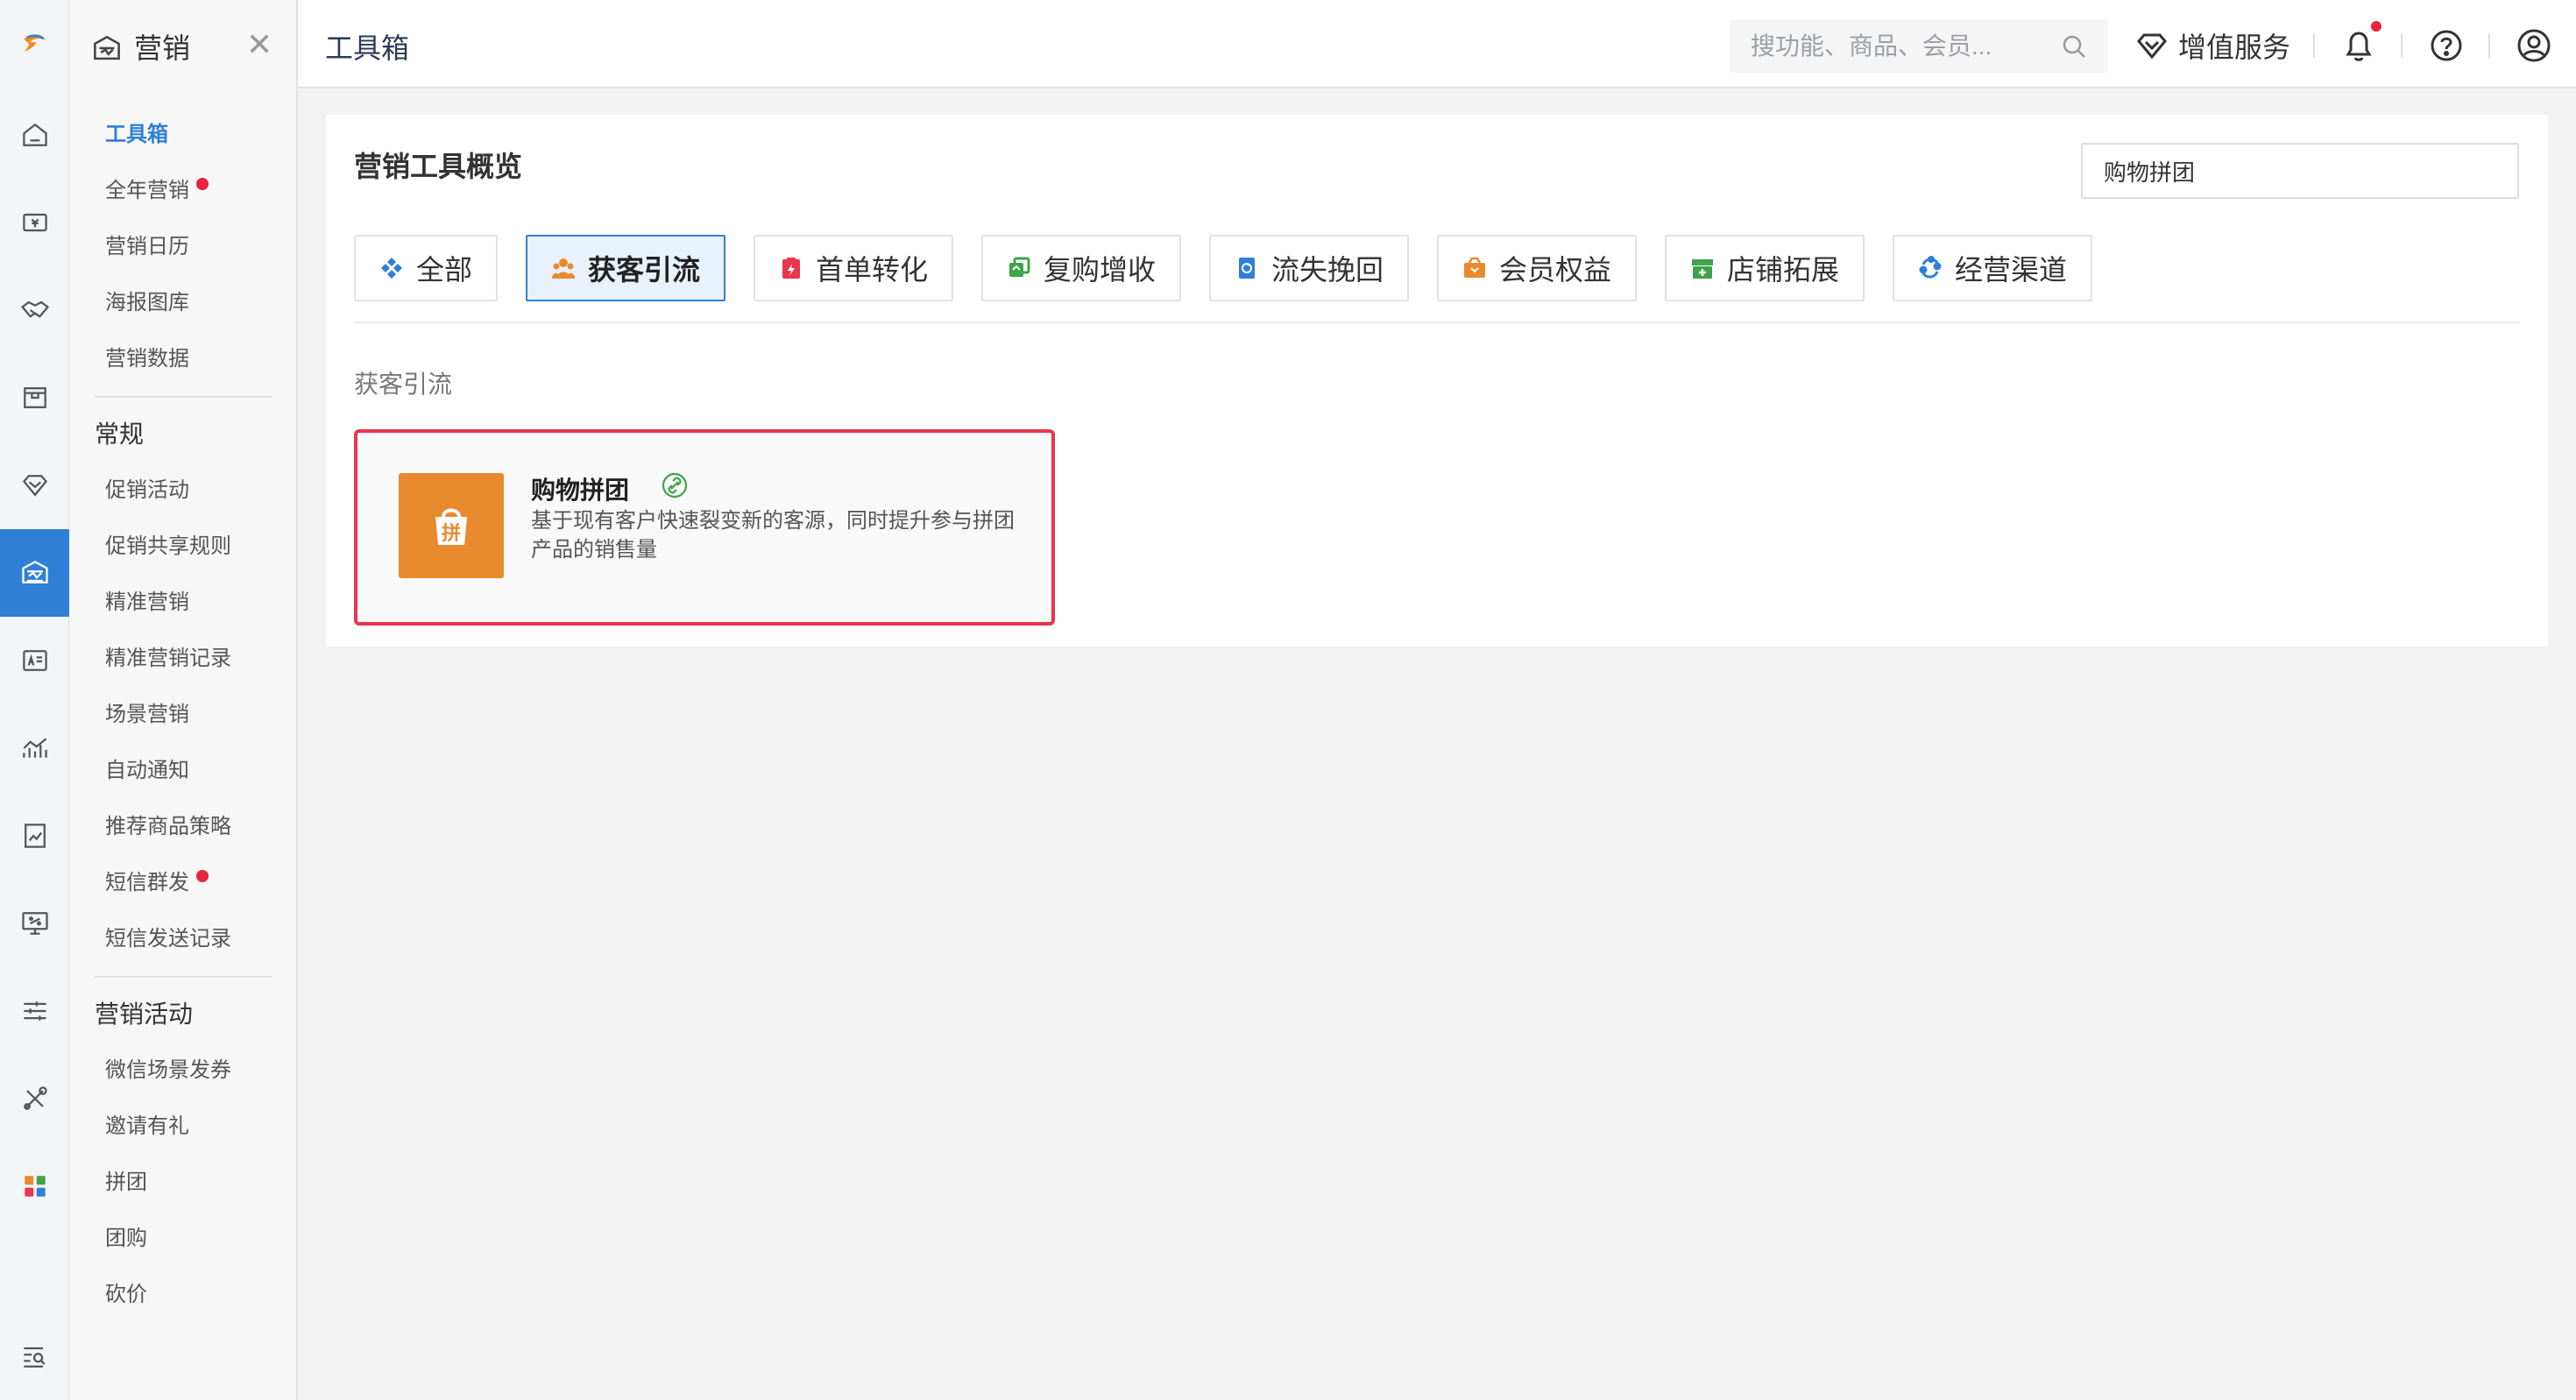  I want to click on sidebar-item-recommend-strategy: 推荐商品策略, so click(168, 826).